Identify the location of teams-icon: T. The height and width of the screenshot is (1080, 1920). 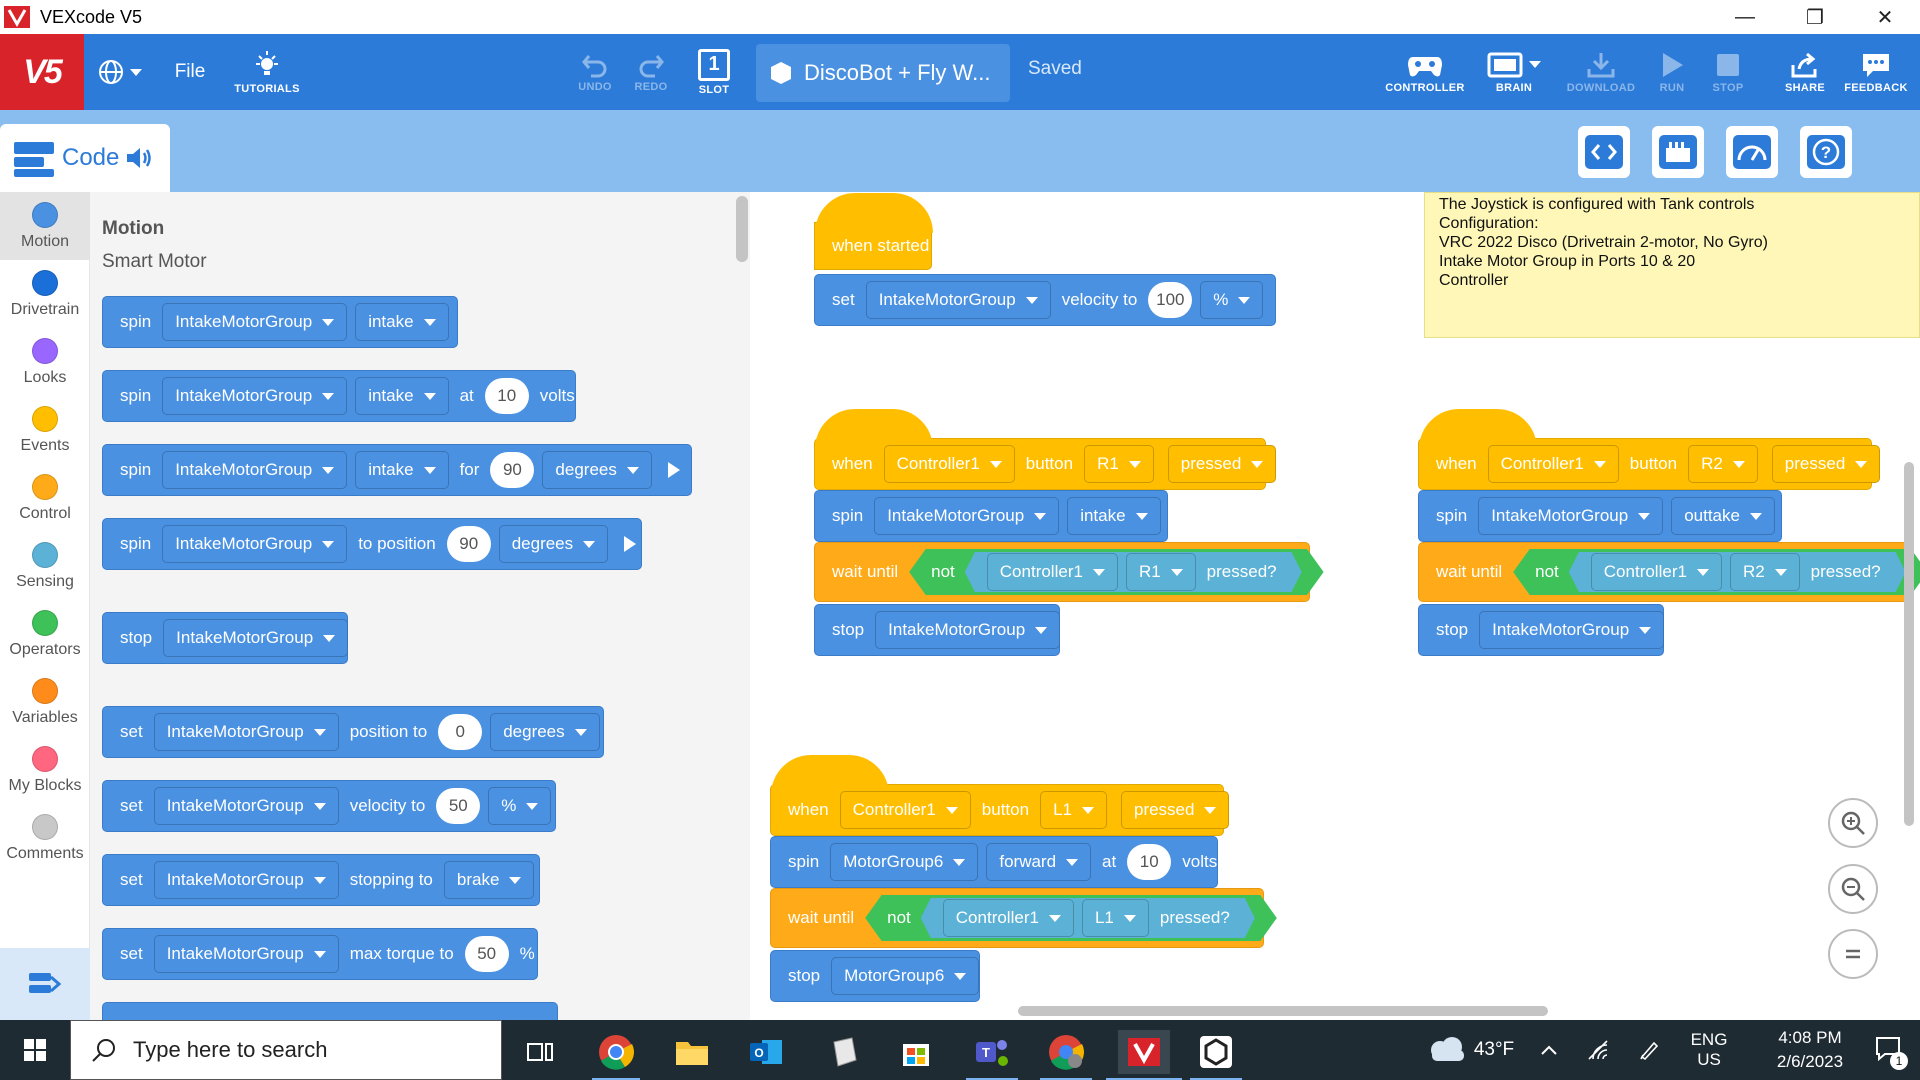
(992, 1052).